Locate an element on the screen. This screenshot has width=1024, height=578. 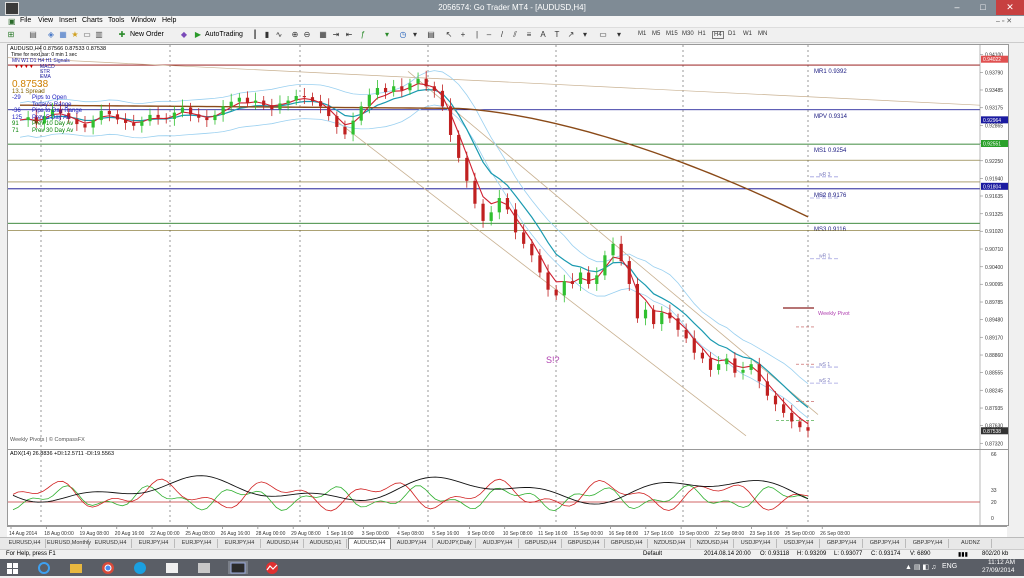
data-window-icon: ▦ is located at coordinates (63, 35).